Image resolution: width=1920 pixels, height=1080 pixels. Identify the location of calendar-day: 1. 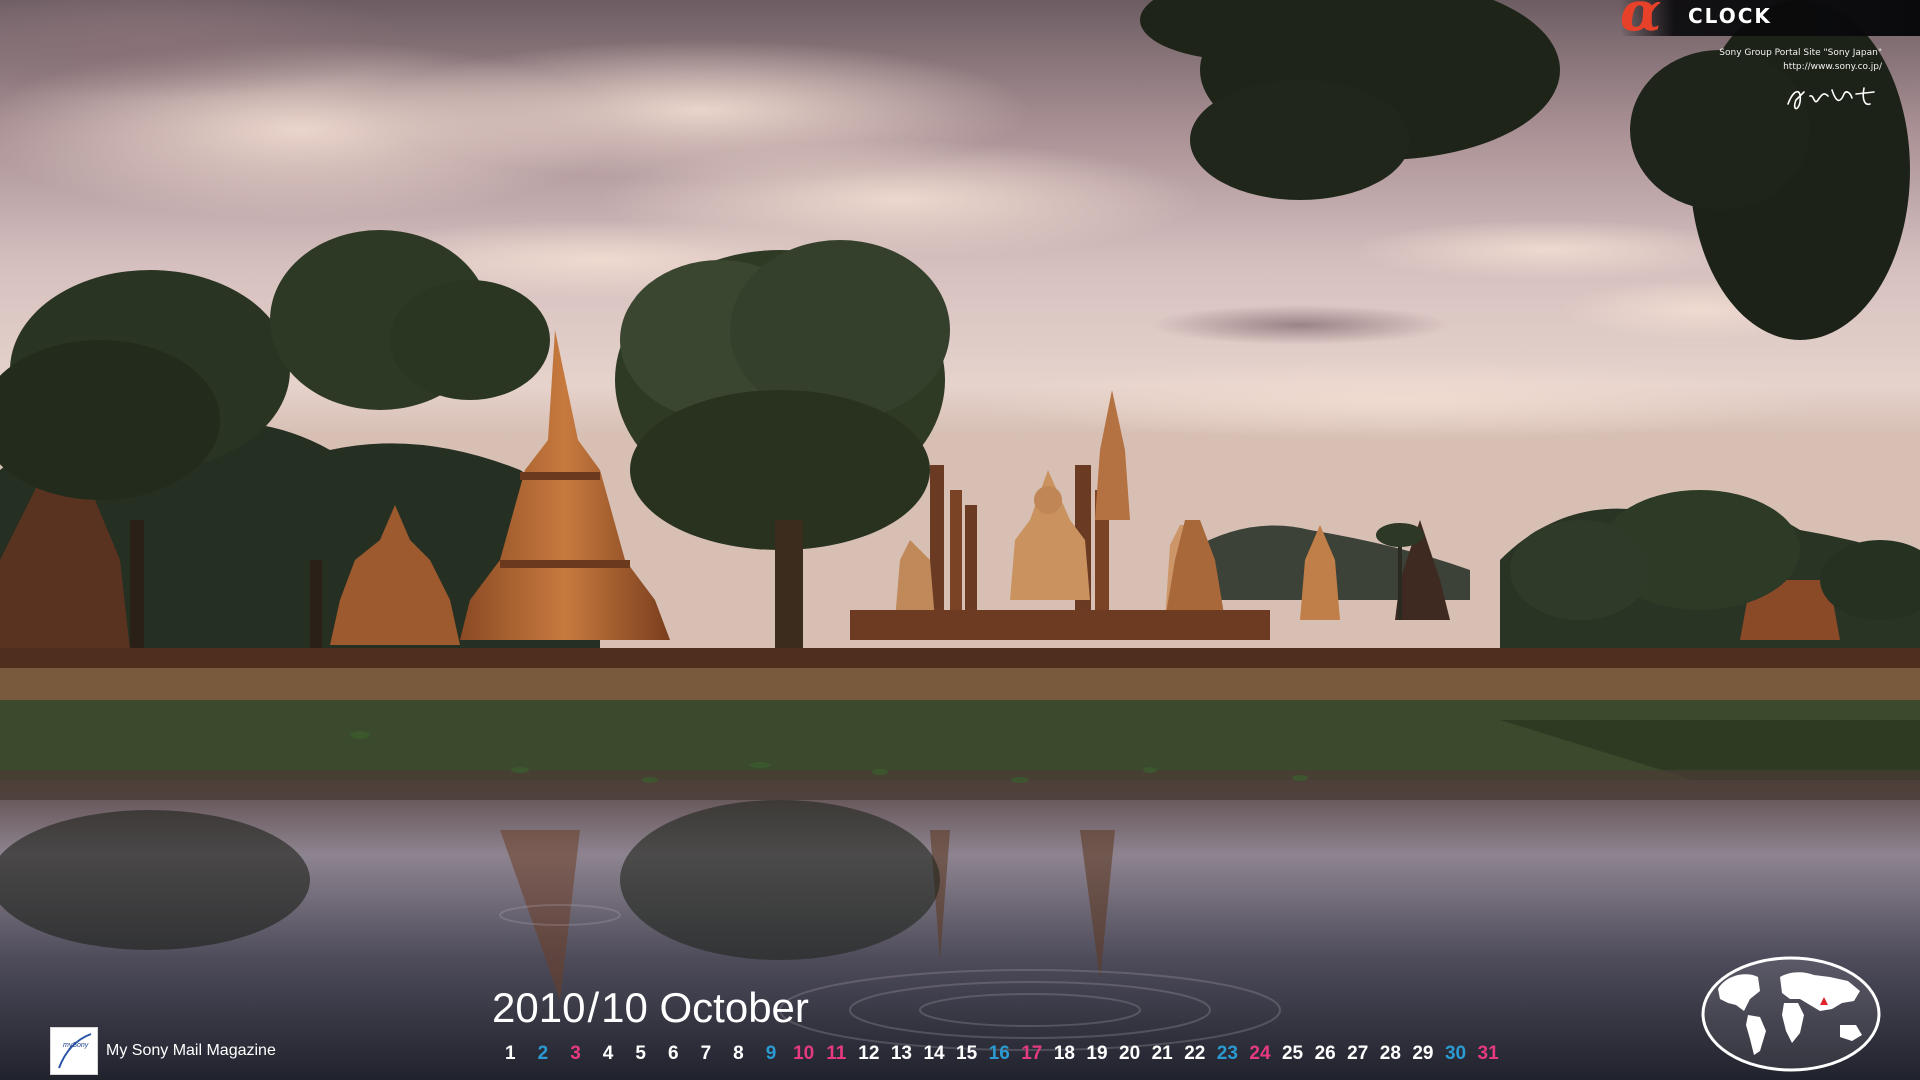
(510, 1053).